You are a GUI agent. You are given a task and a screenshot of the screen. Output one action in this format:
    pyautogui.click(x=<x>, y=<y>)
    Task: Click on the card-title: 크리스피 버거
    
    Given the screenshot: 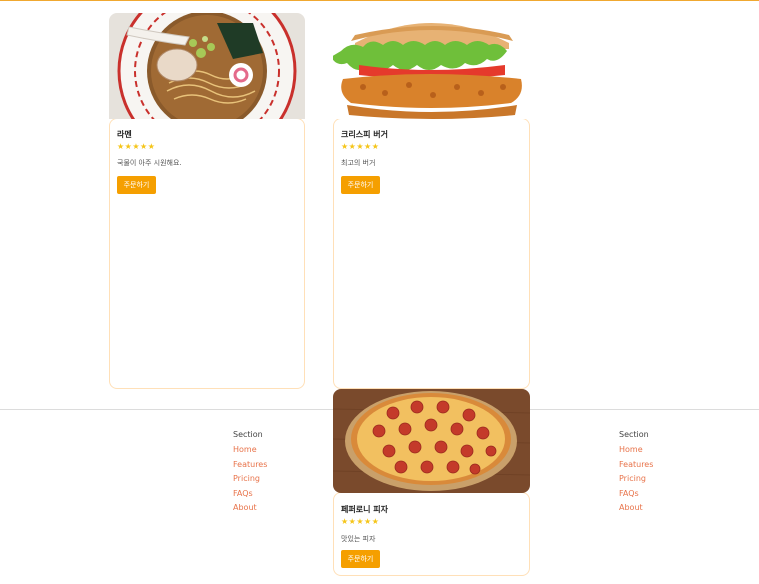 What is the action you would take?
    pyautogui.click(x=364, y=134)
    